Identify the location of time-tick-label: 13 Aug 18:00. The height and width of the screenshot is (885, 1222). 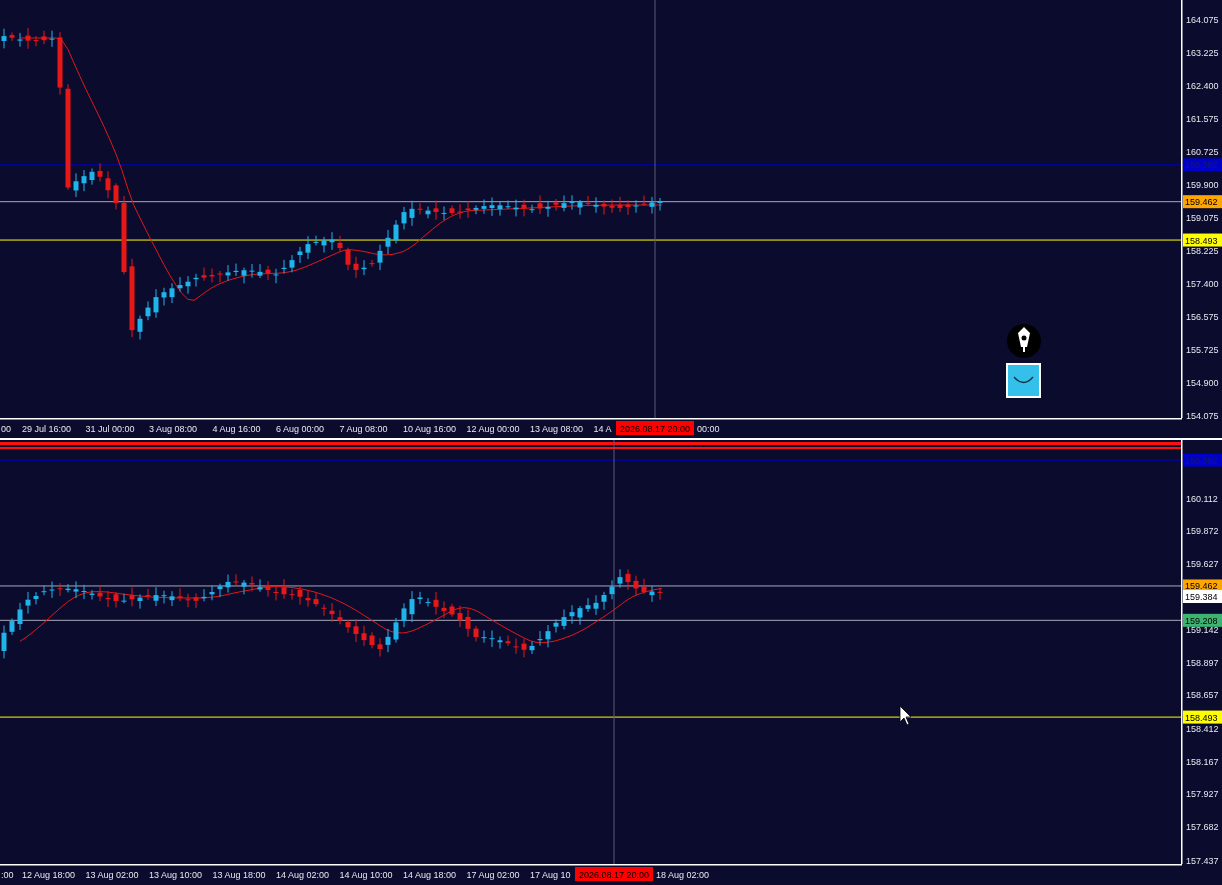
(239, 875).